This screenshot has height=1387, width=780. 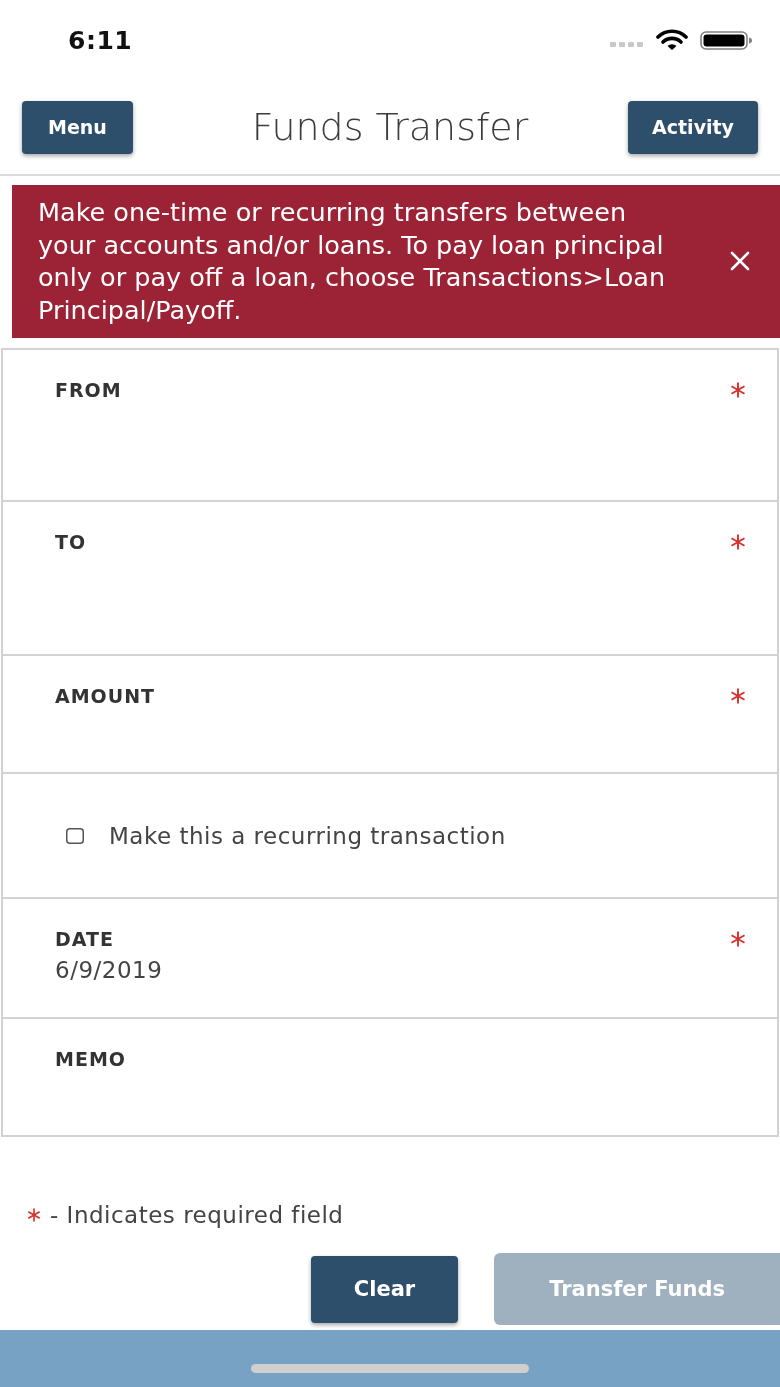 I want to click on activity-button: Activity, so click(x=693, y=127).